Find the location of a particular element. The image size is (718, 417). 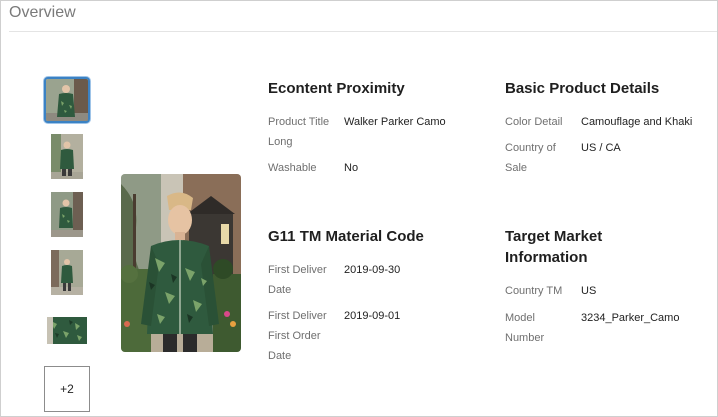

first-deliver-date-label: First Deliver Date is located at coordinates (297, 280).